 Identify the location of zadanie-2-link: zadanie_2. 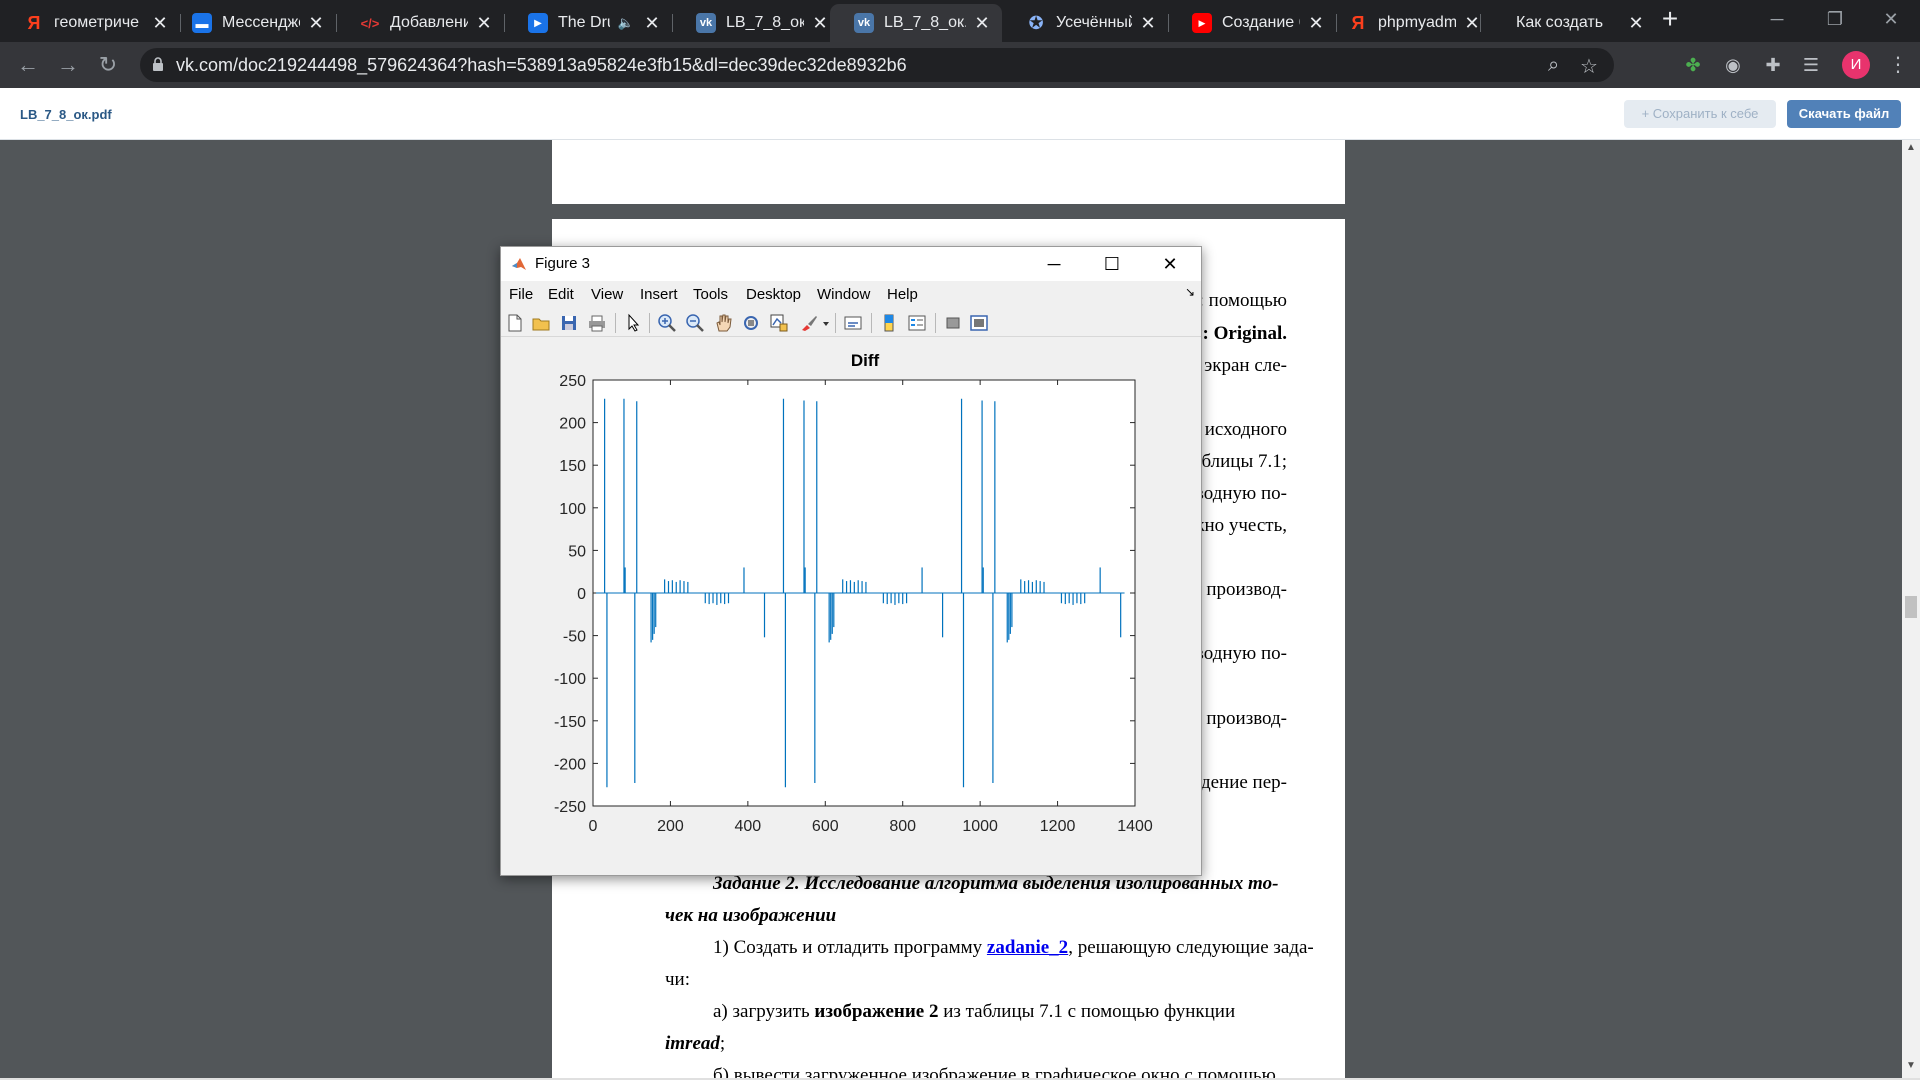
(1027, 947).